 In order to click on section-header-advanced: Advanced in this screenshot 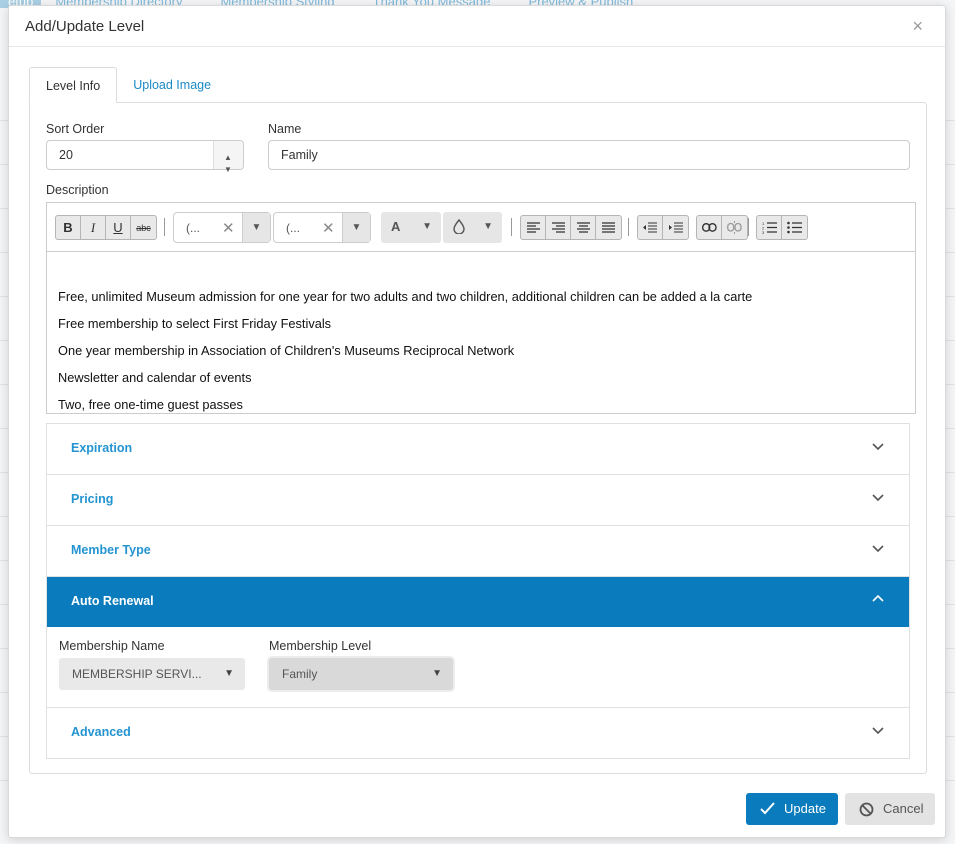, I will do `click(478, 733)`.